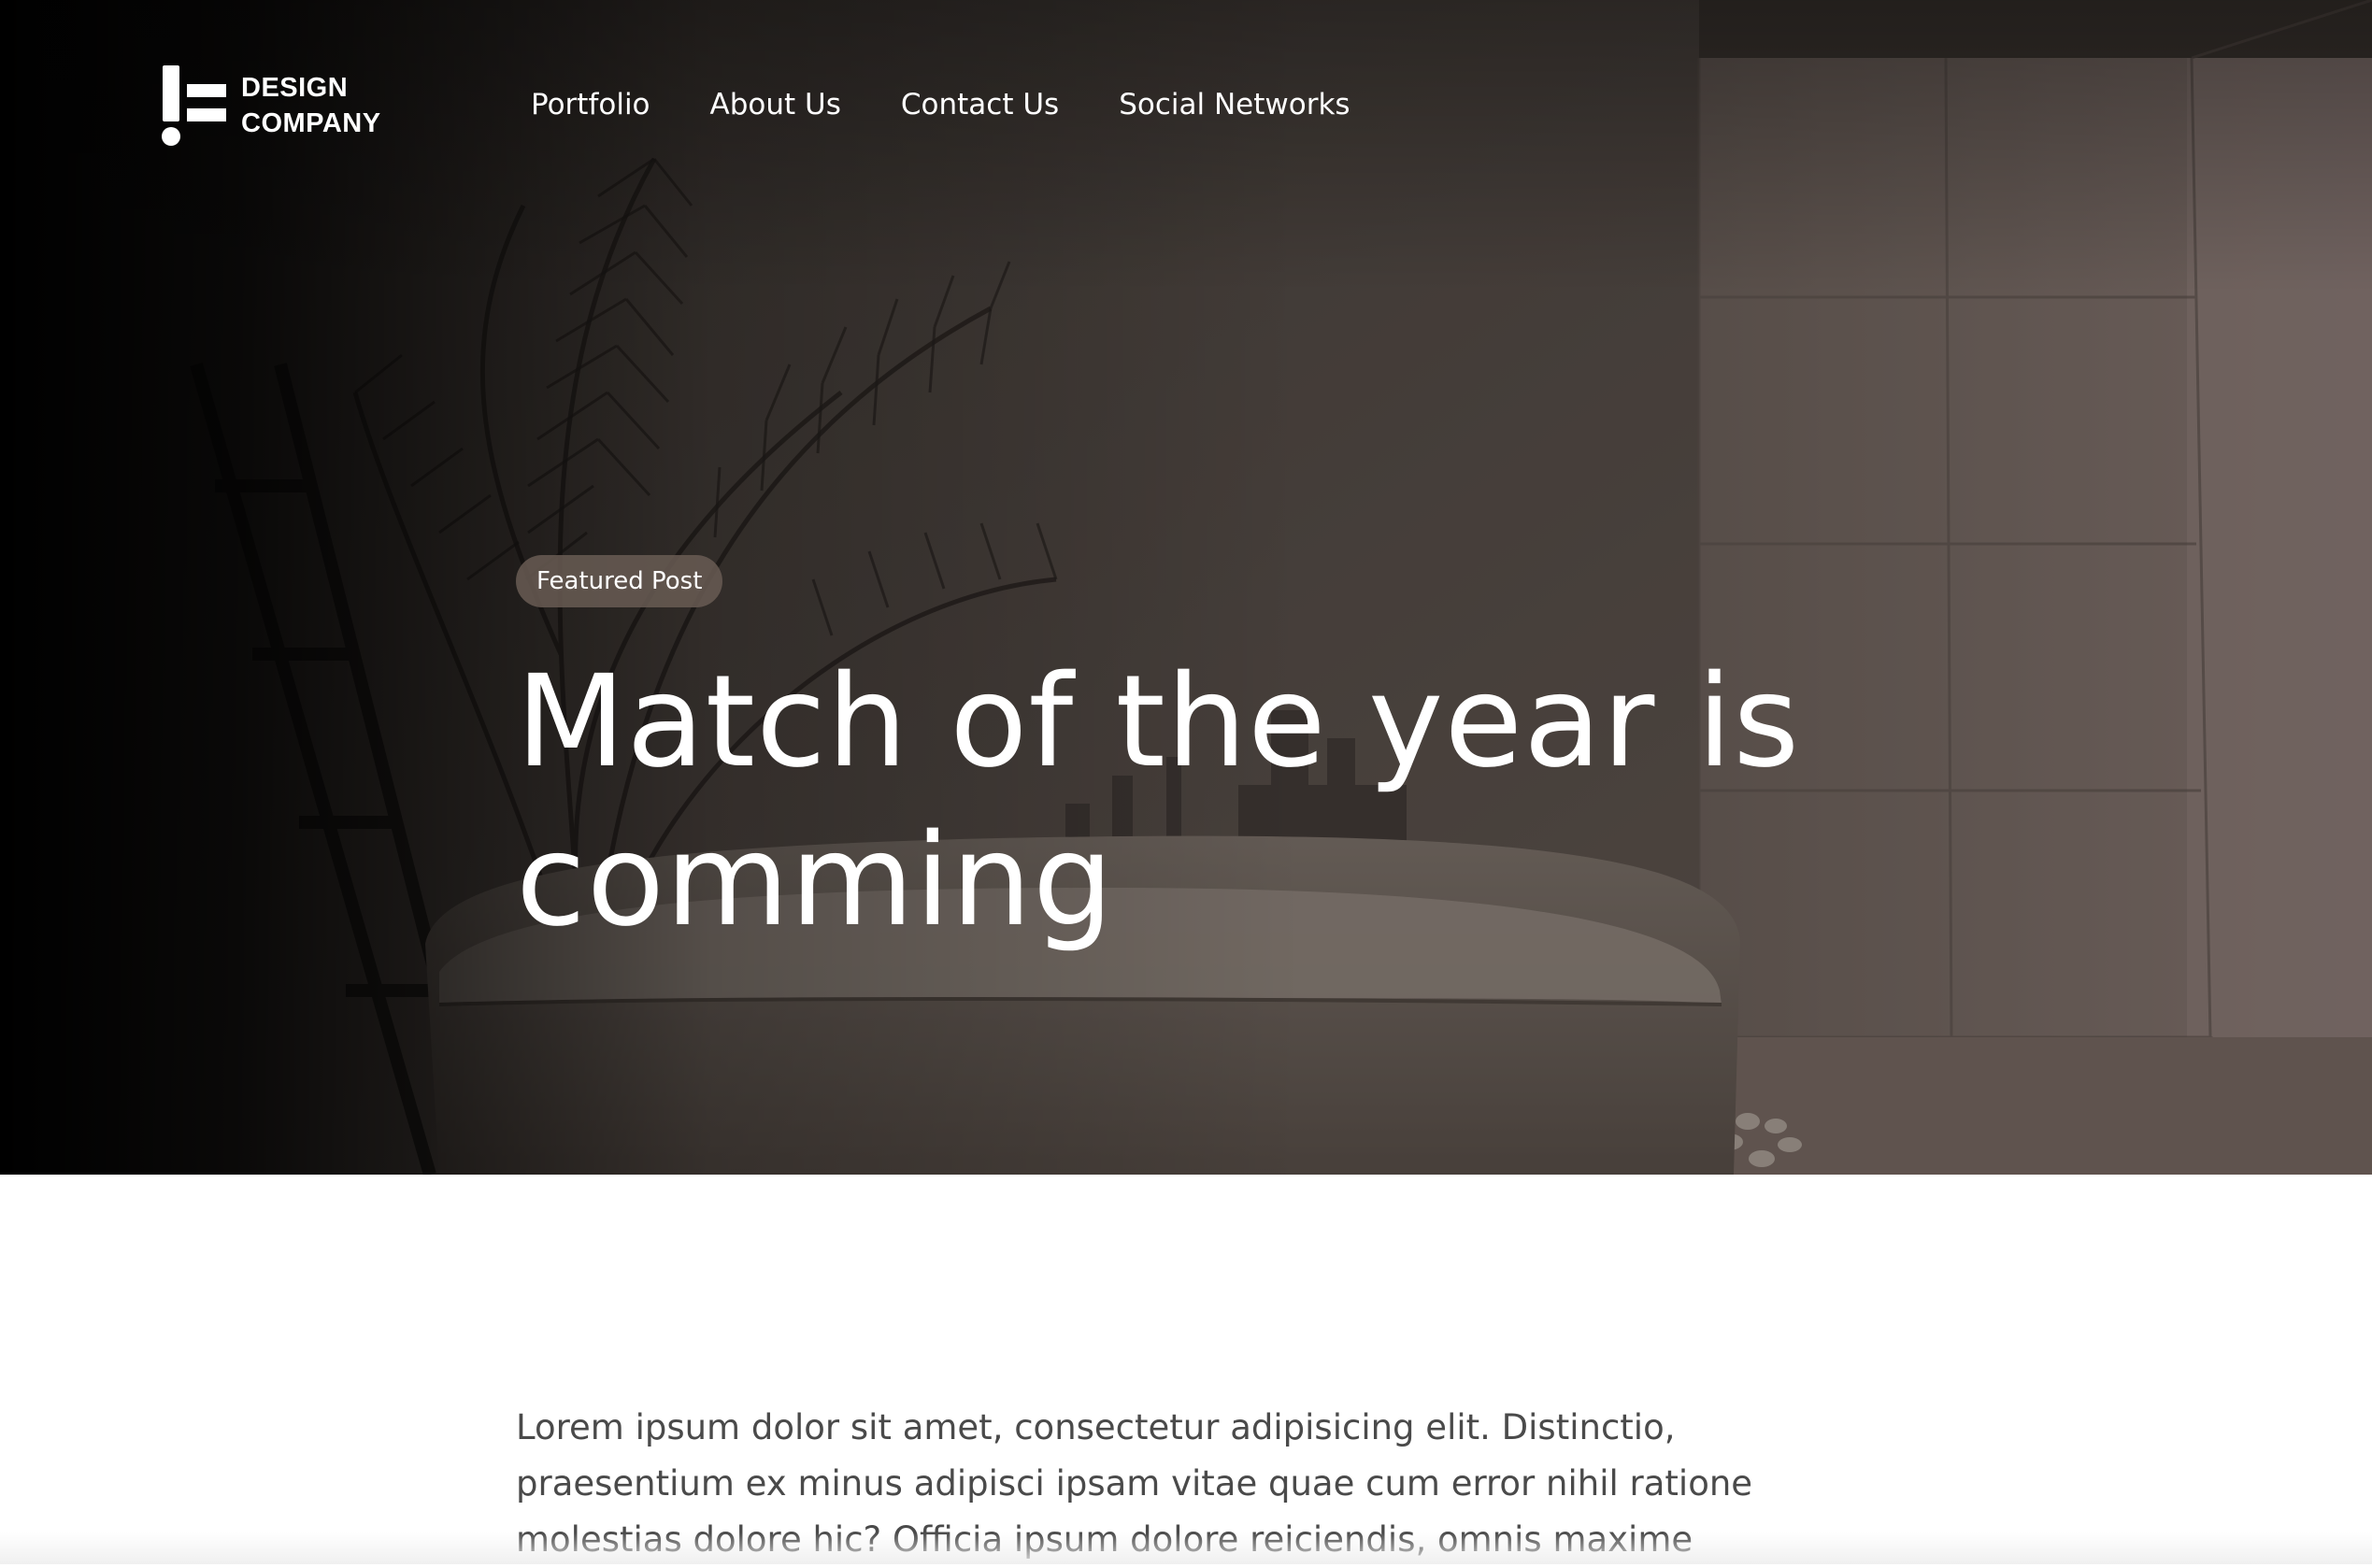 The width and height of the screenshot is (2372, 1568). What do you see at coordinates (194, 105) in the screenshot?
I see `exclamation-equals-logo-icon` at bounding box center [194, 105].